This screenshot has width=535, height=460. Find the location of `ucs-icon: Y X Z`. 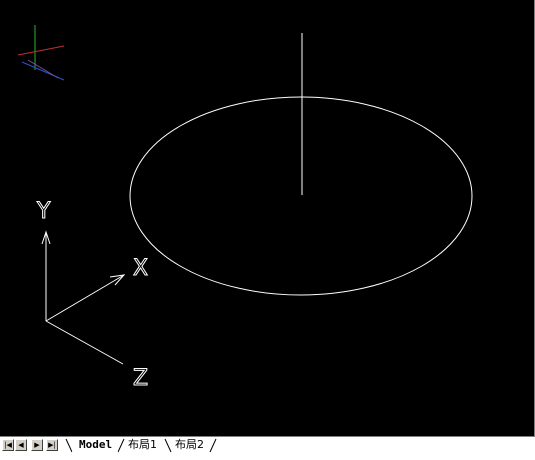

ucs-icon: Y X Z is located at coordinates (92, 295).